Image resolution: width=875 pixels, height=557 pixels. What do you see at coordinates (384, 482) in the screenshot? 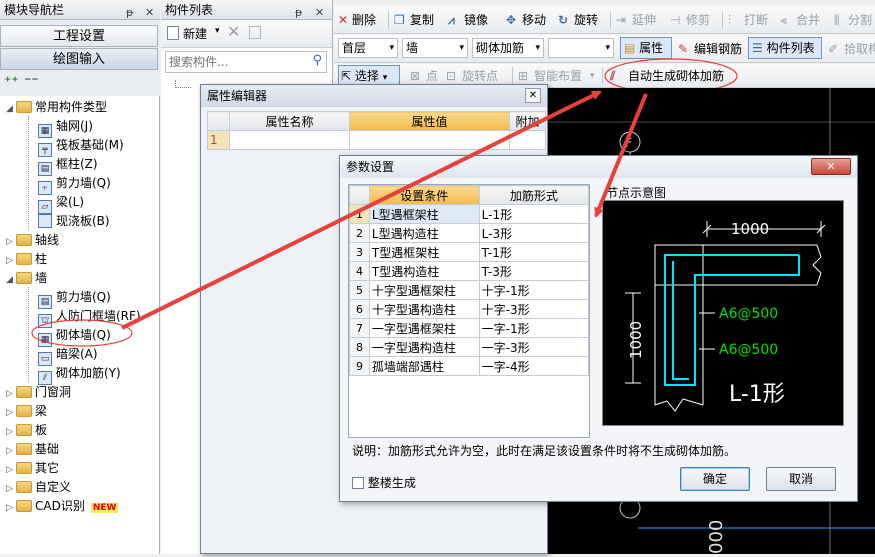
I see `whole-building-checkbox: 整楼生成` at bounding box center [384, 482].